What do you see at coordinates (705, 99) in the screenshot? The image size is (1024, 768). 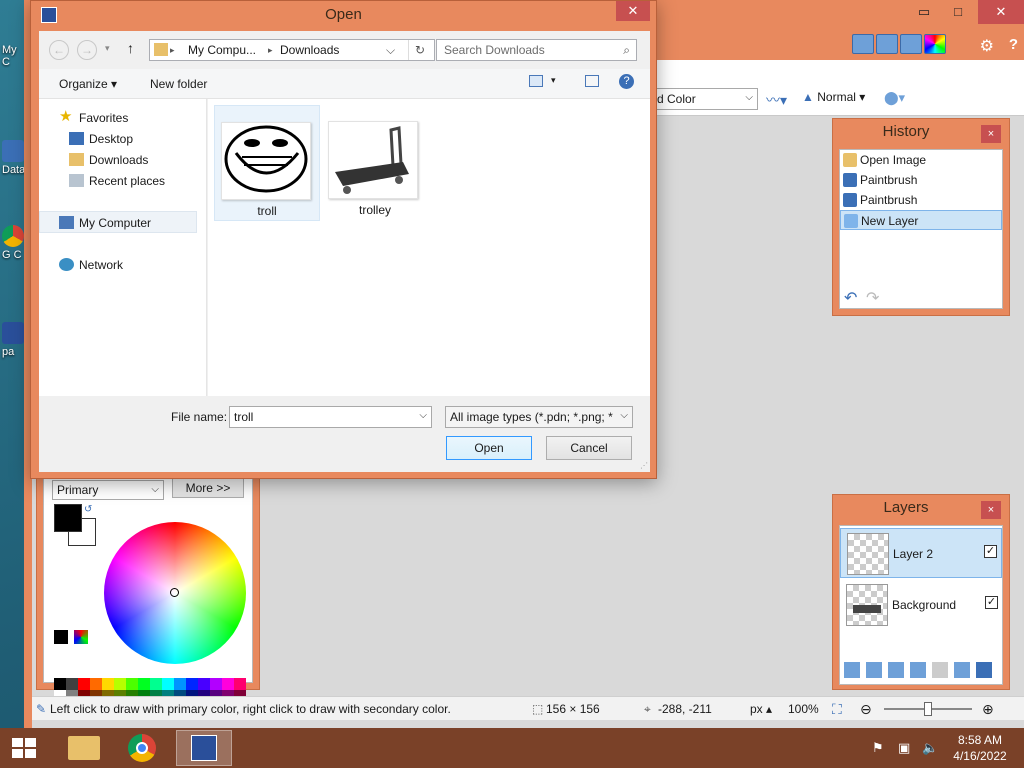 I see `fill-mode-select: d Color ⌵` at bounding box center [705, 99].